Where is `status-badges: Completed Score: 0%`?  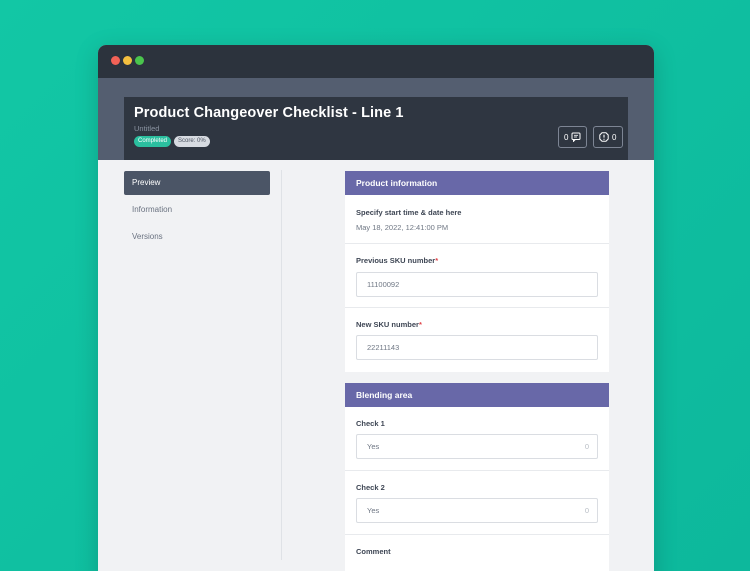
status-badges: Completed Score: 0% is located at coordinates (172, 141).